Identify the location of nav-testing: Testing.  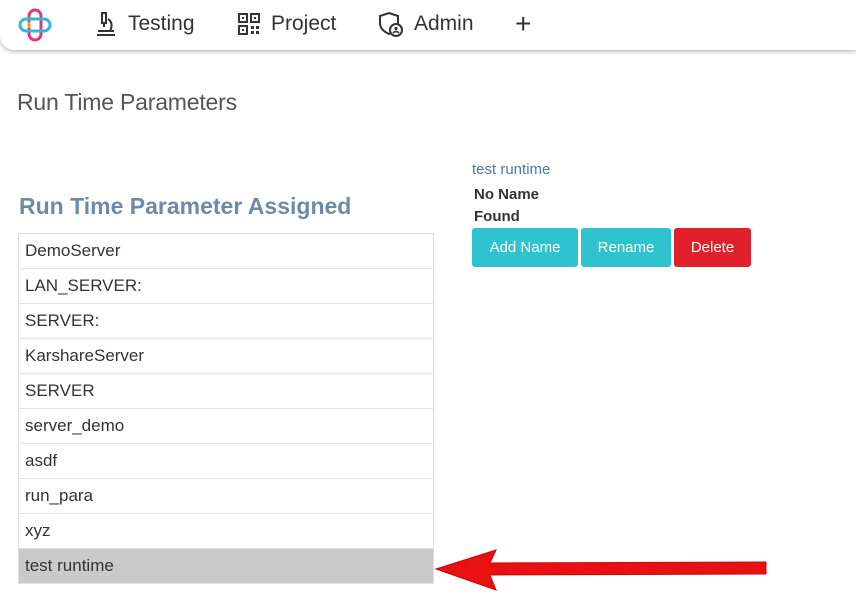
(144, 24).